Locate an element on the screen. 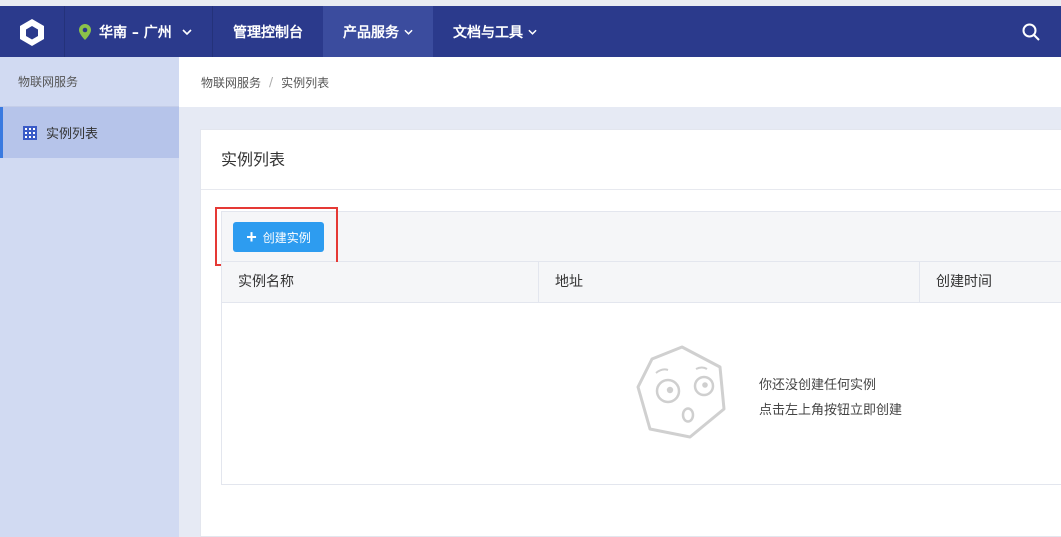 The image size is (1061, 537). column-header-created-time: 创建时间 is located at coordinates (964, 282).